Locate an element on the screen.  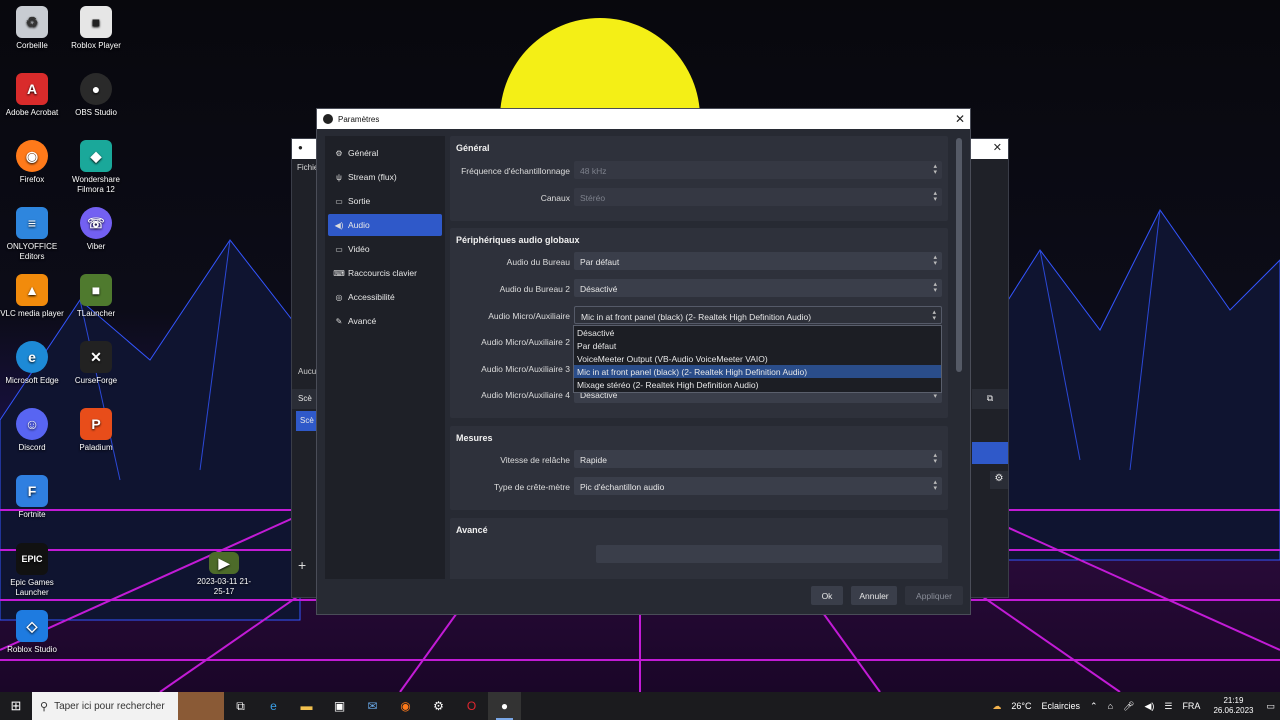
desktop-audio-select: Par défaut ▴ ▾ is located at coordinates (758, 261).